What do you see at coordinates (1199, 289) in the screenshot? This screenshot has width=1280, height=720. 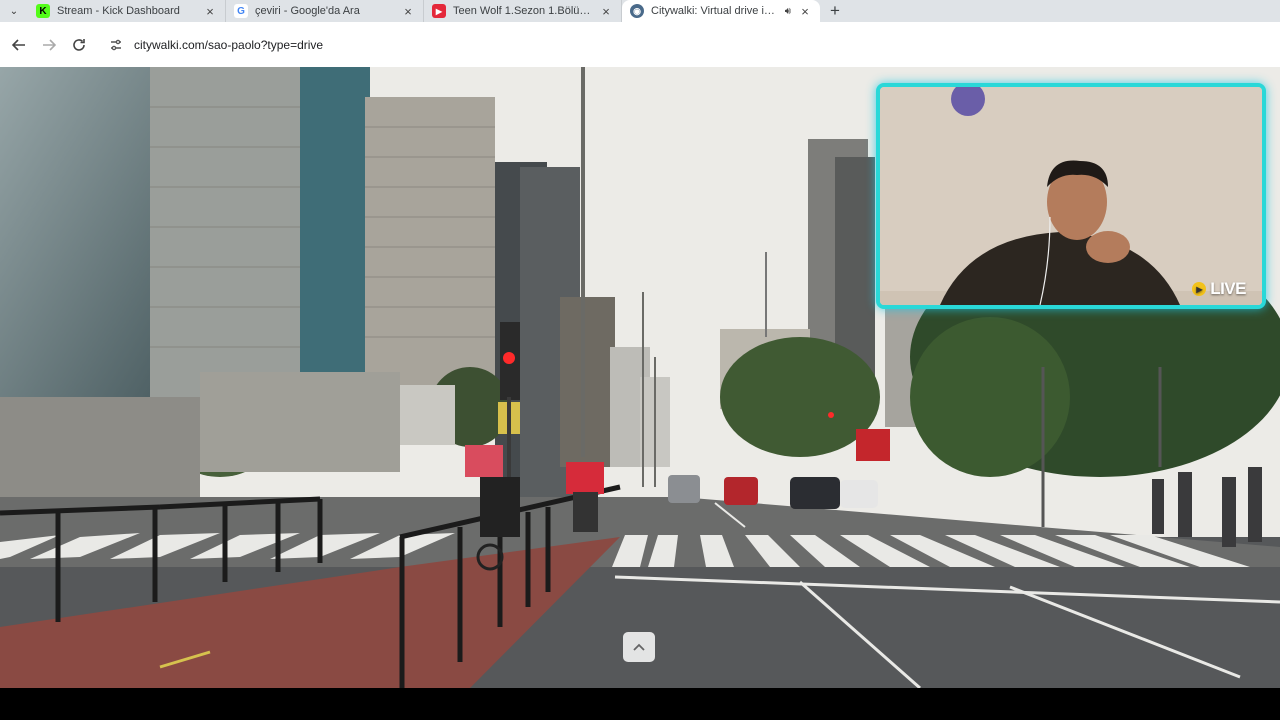 I see `play-icon: ▶` at bounding box center [1199, 289].